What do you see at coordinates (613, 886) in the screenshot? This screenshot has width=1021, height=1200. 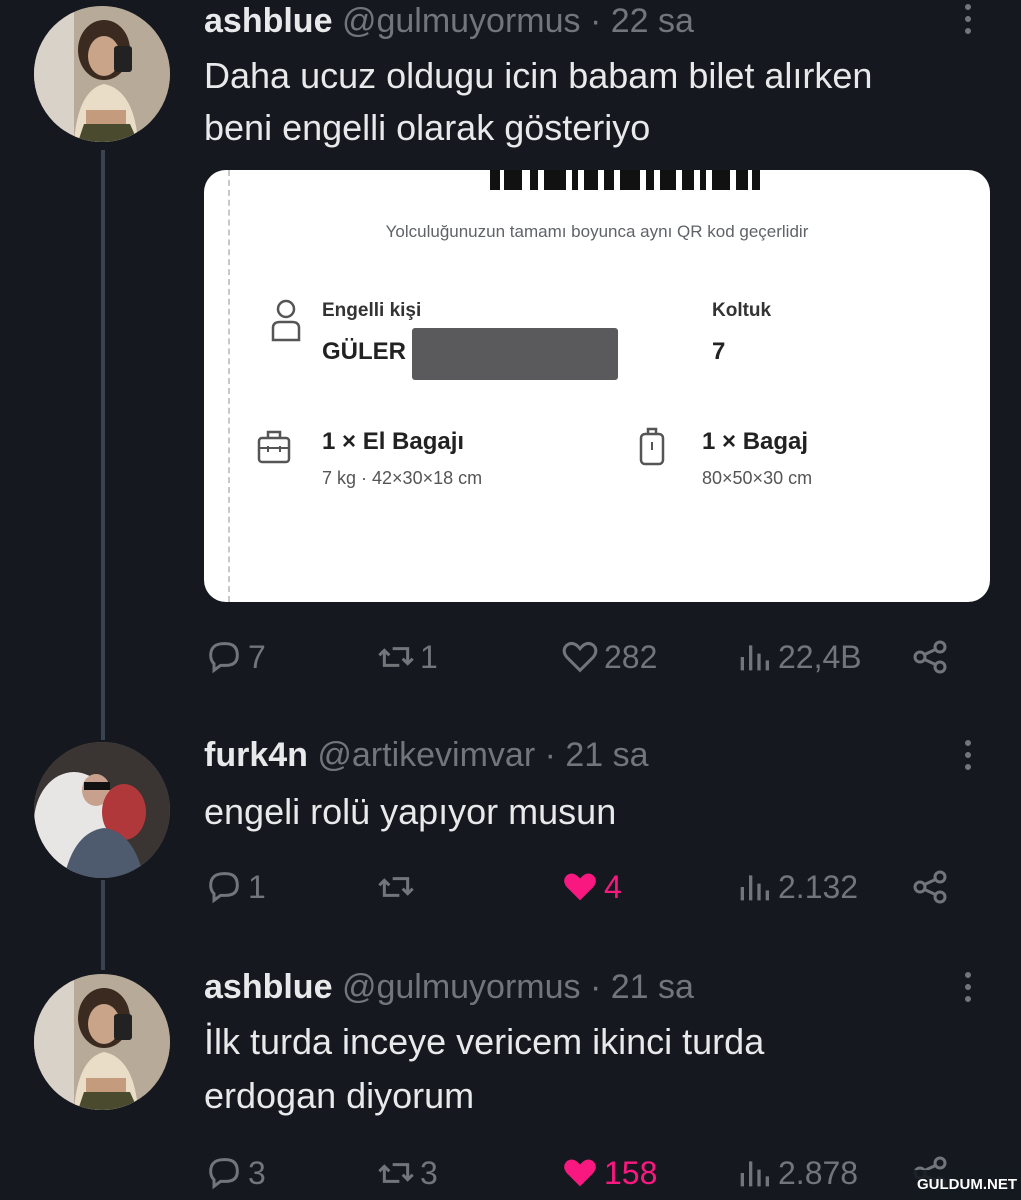 I see `like-count: 4` at bounding box center [613, 886].